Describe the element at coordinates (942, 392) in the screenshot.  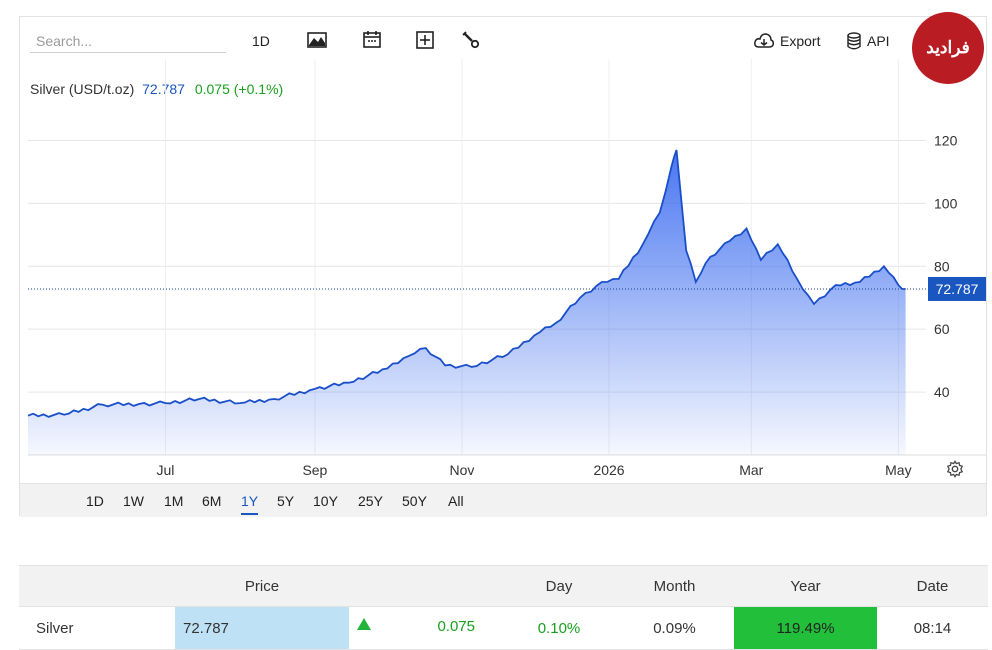
I see `y-tick-label: 40` at that location.